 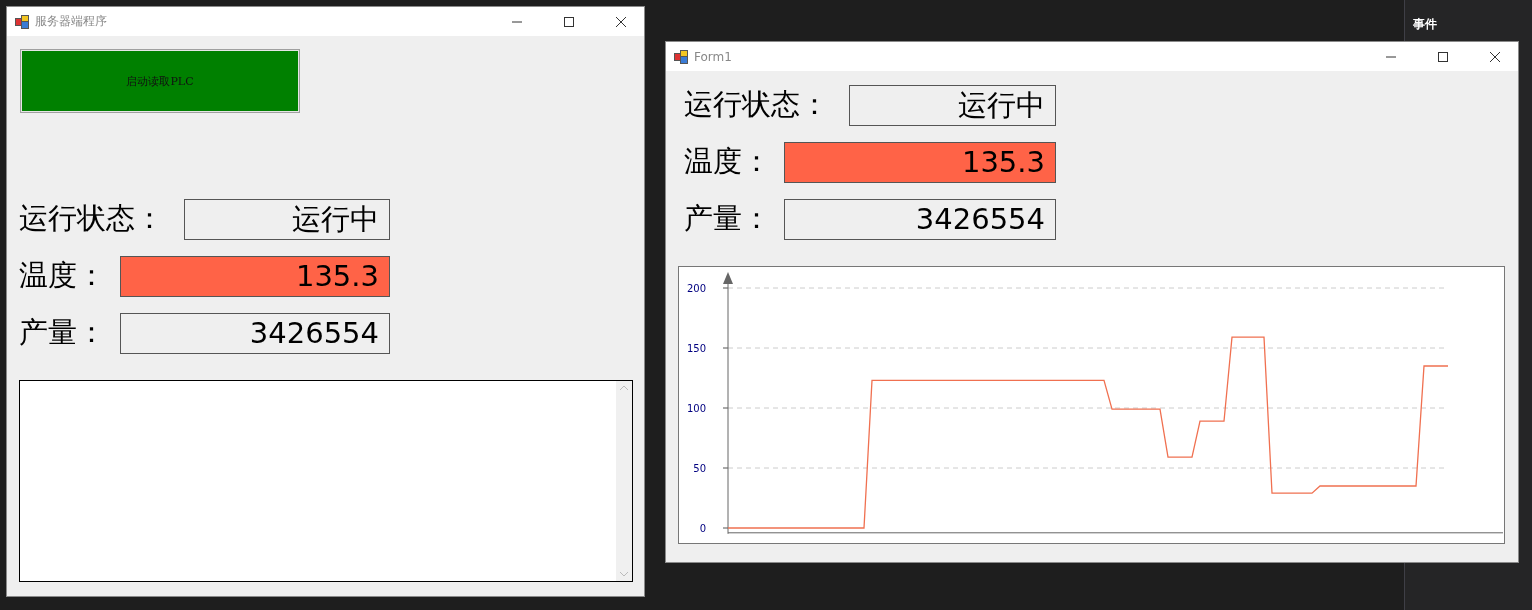 I want to click on y-tick-label: 200, so click(x=696, y=288).